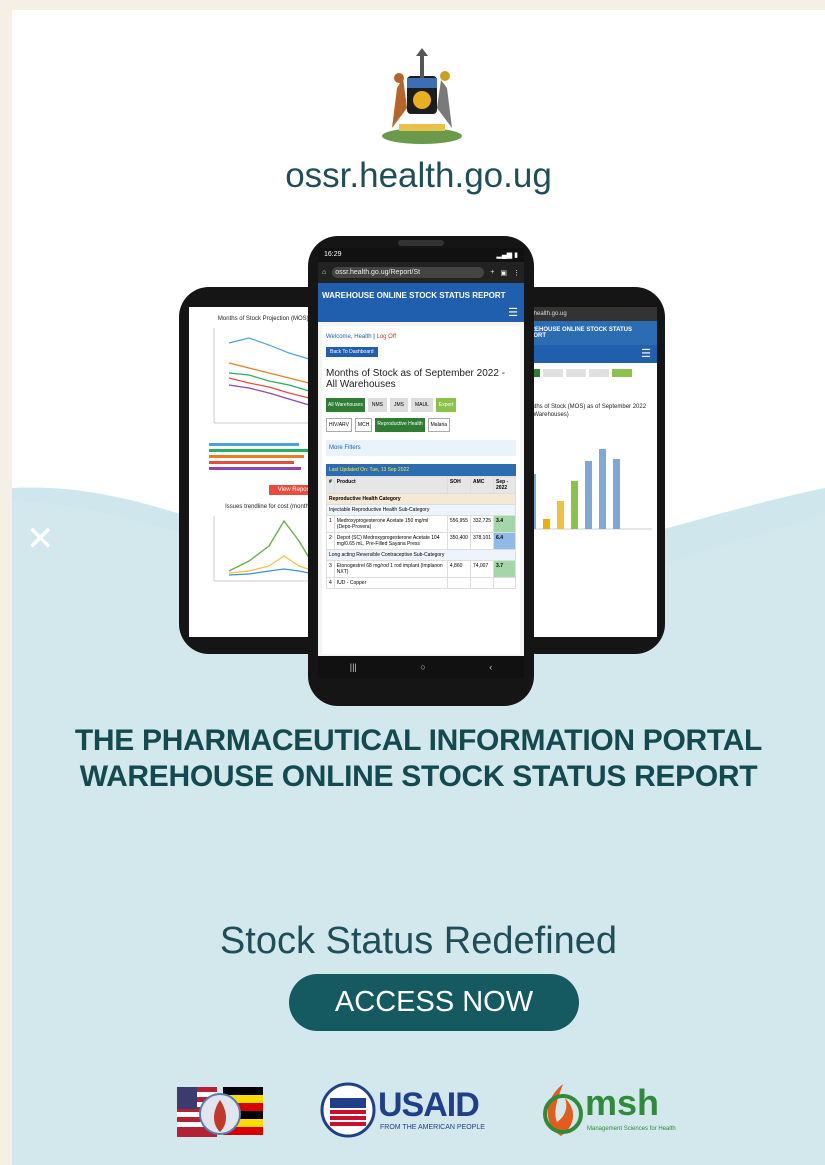 The image size is (825, 1165). I want to click on usaid-seal-icon, so click(348, 1110).